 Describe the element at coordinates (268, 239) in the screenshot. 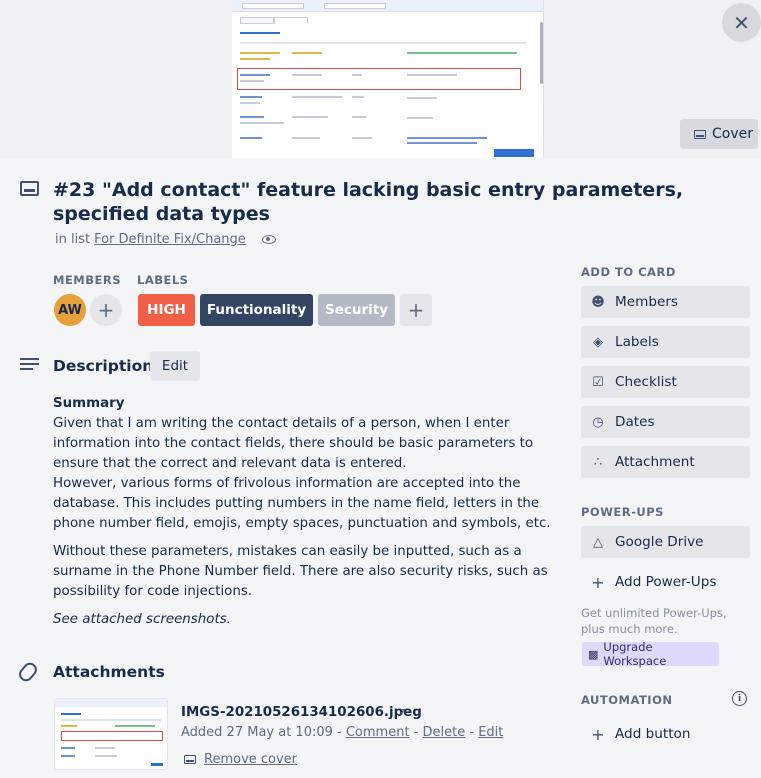

I see `watch-eye-icon` at that location.